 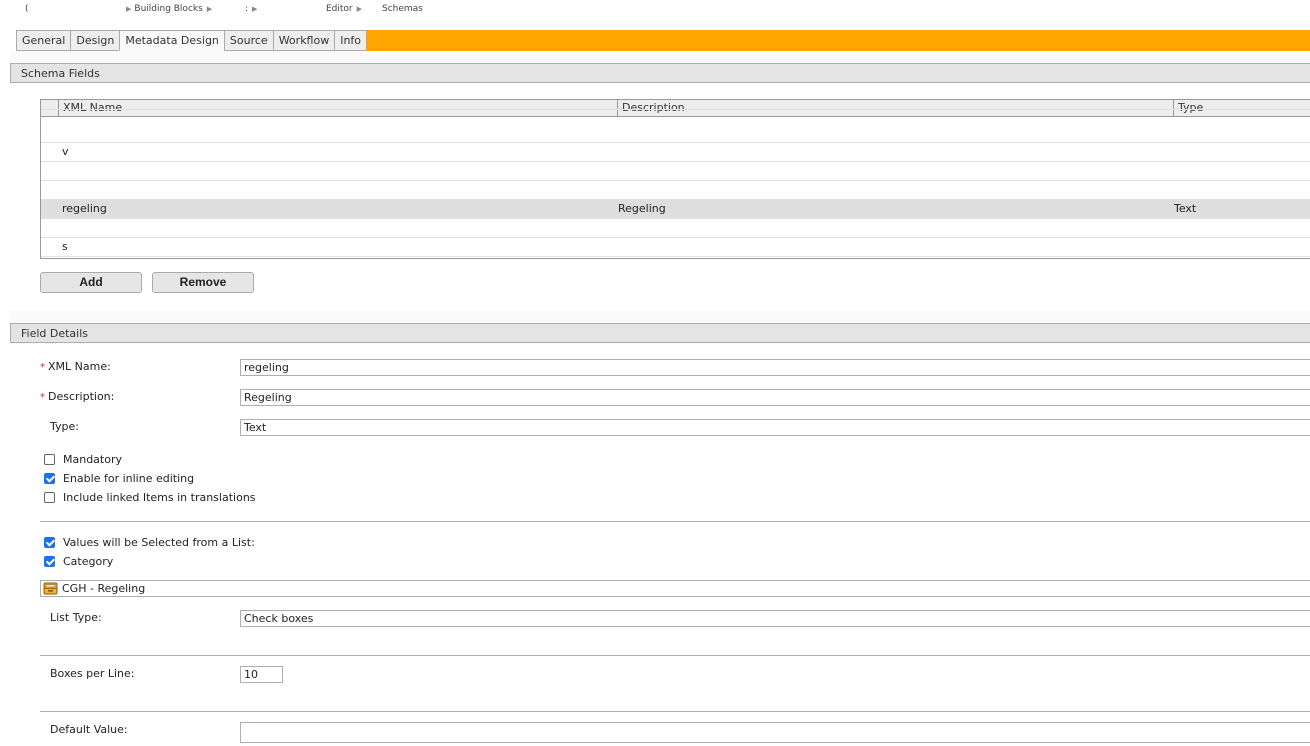 I want to click on inline-editing-checkbox, so click(x=49, y=478).